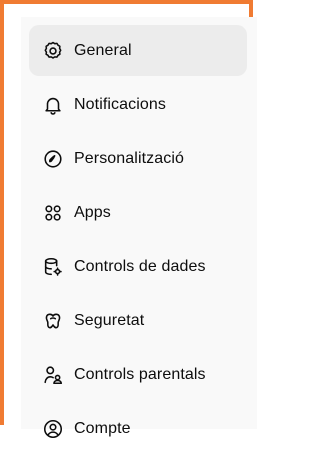 This screenshot has height=457, width=320. What do you see at coordinates (120, 104) in the screenshot?
I see `sidebar-item-label: Notificacions` at bounding box center [120, 104].